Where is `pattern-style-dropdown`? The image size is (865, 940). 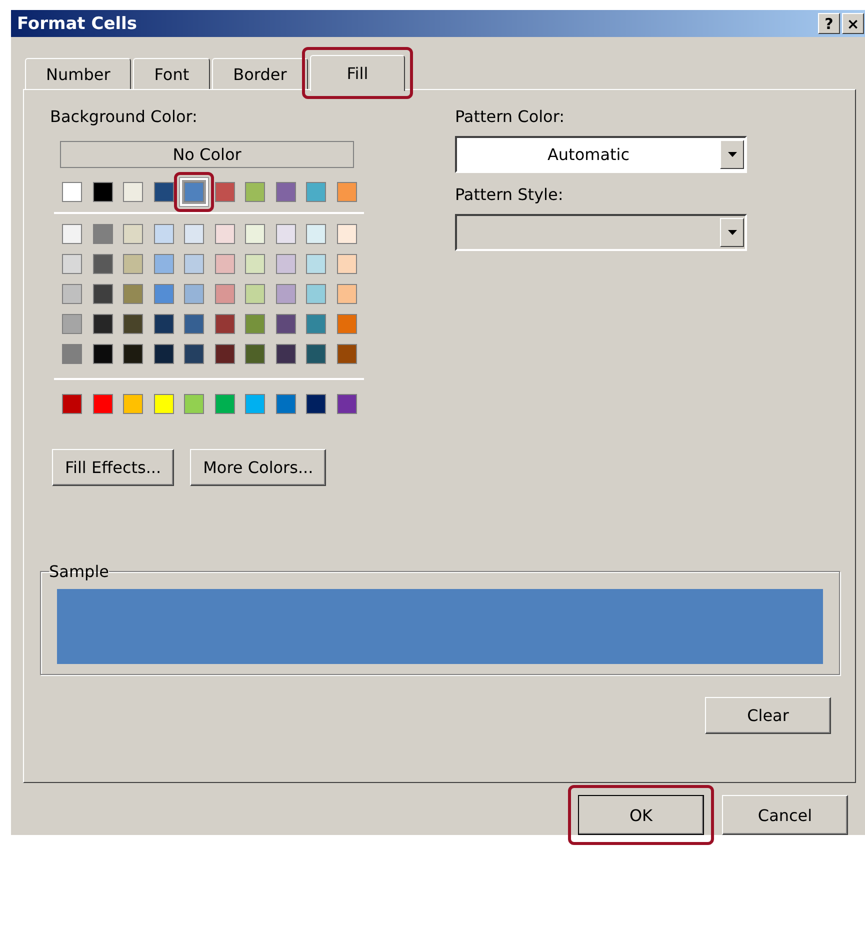
pattern-style-dropdown is located at coordinates (601, 232).